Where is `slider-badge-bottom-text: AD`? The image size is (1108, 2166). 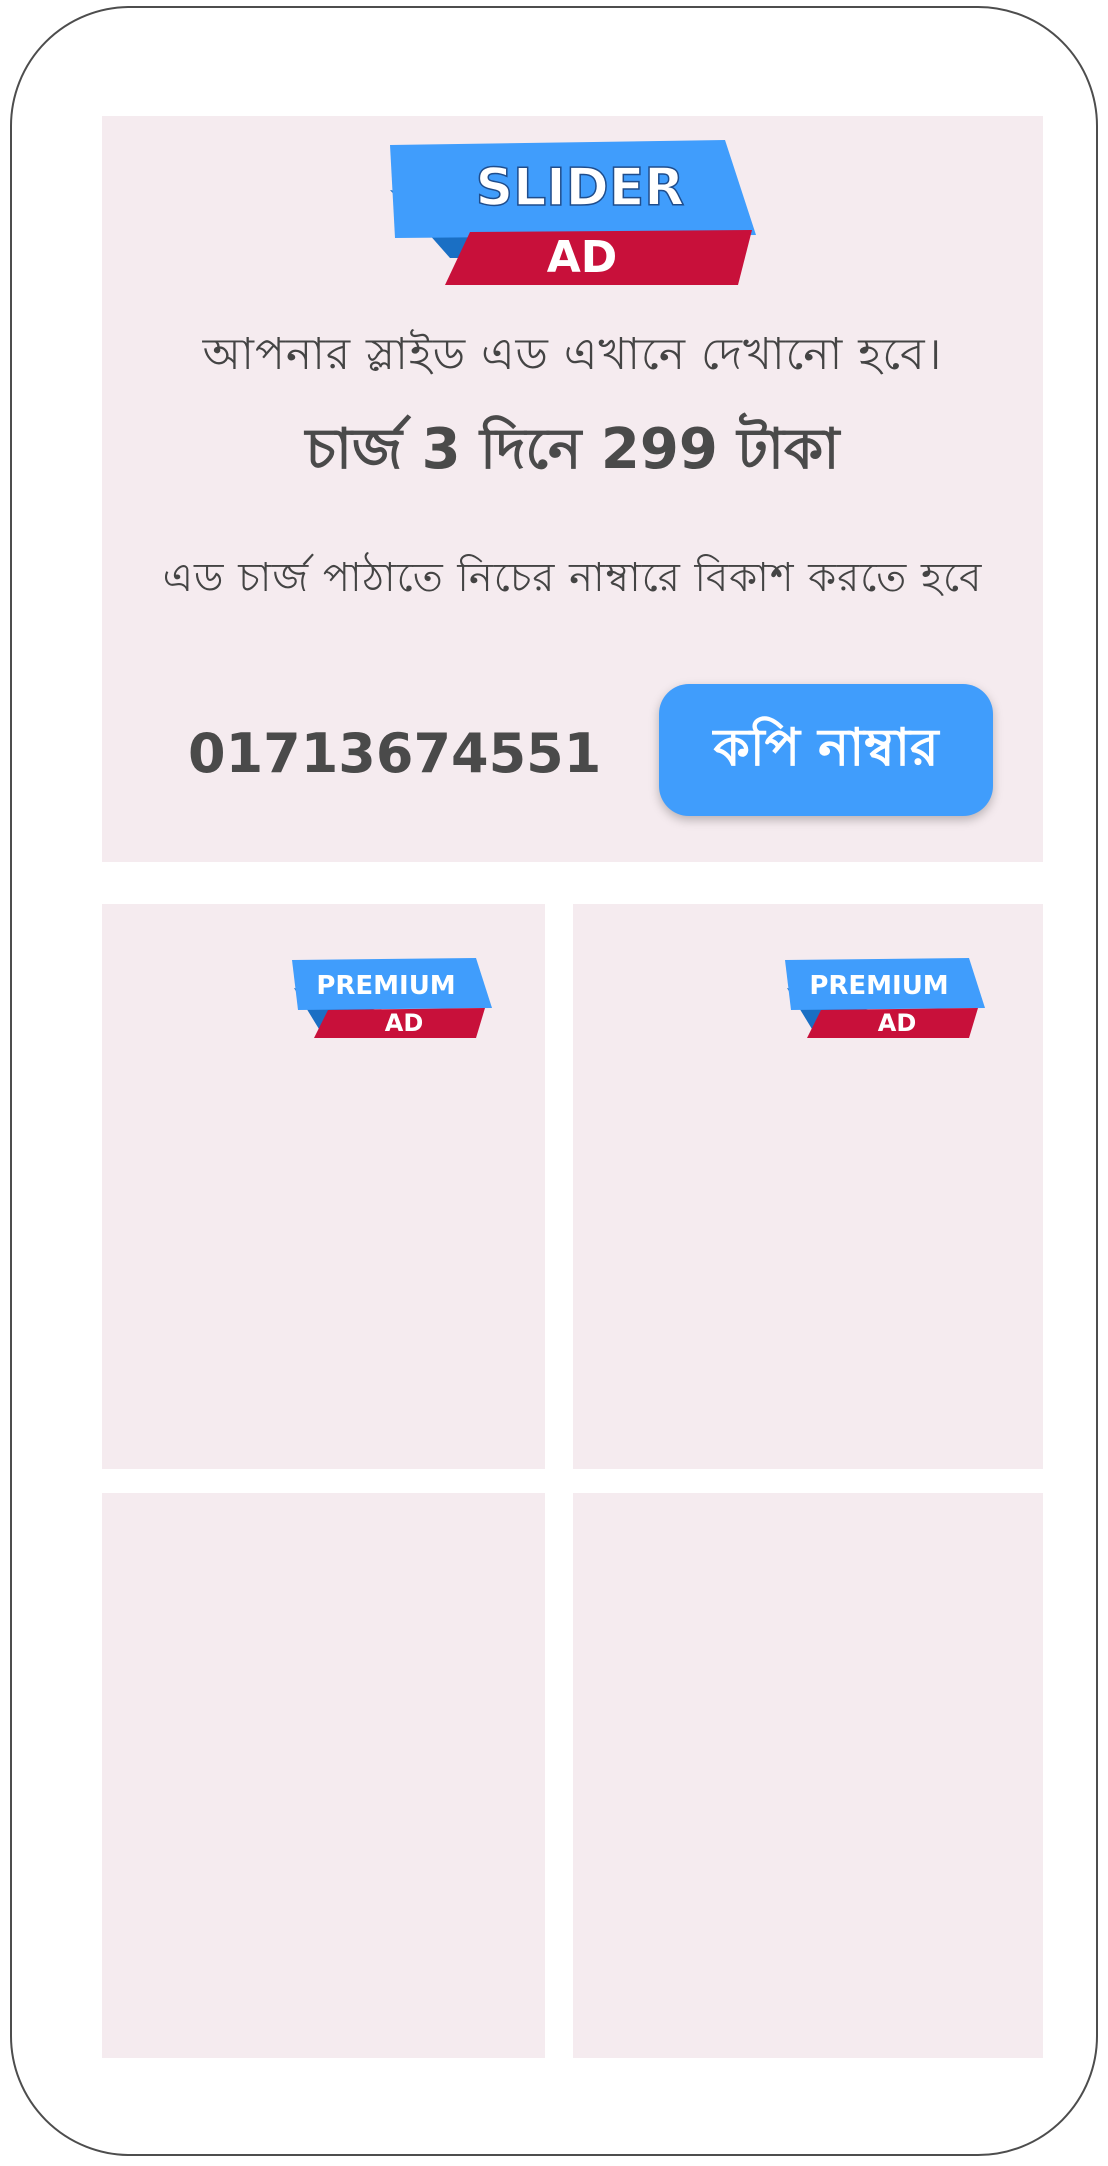 slider-badge-bottom-text: AD is located at coordinates (582, 257).